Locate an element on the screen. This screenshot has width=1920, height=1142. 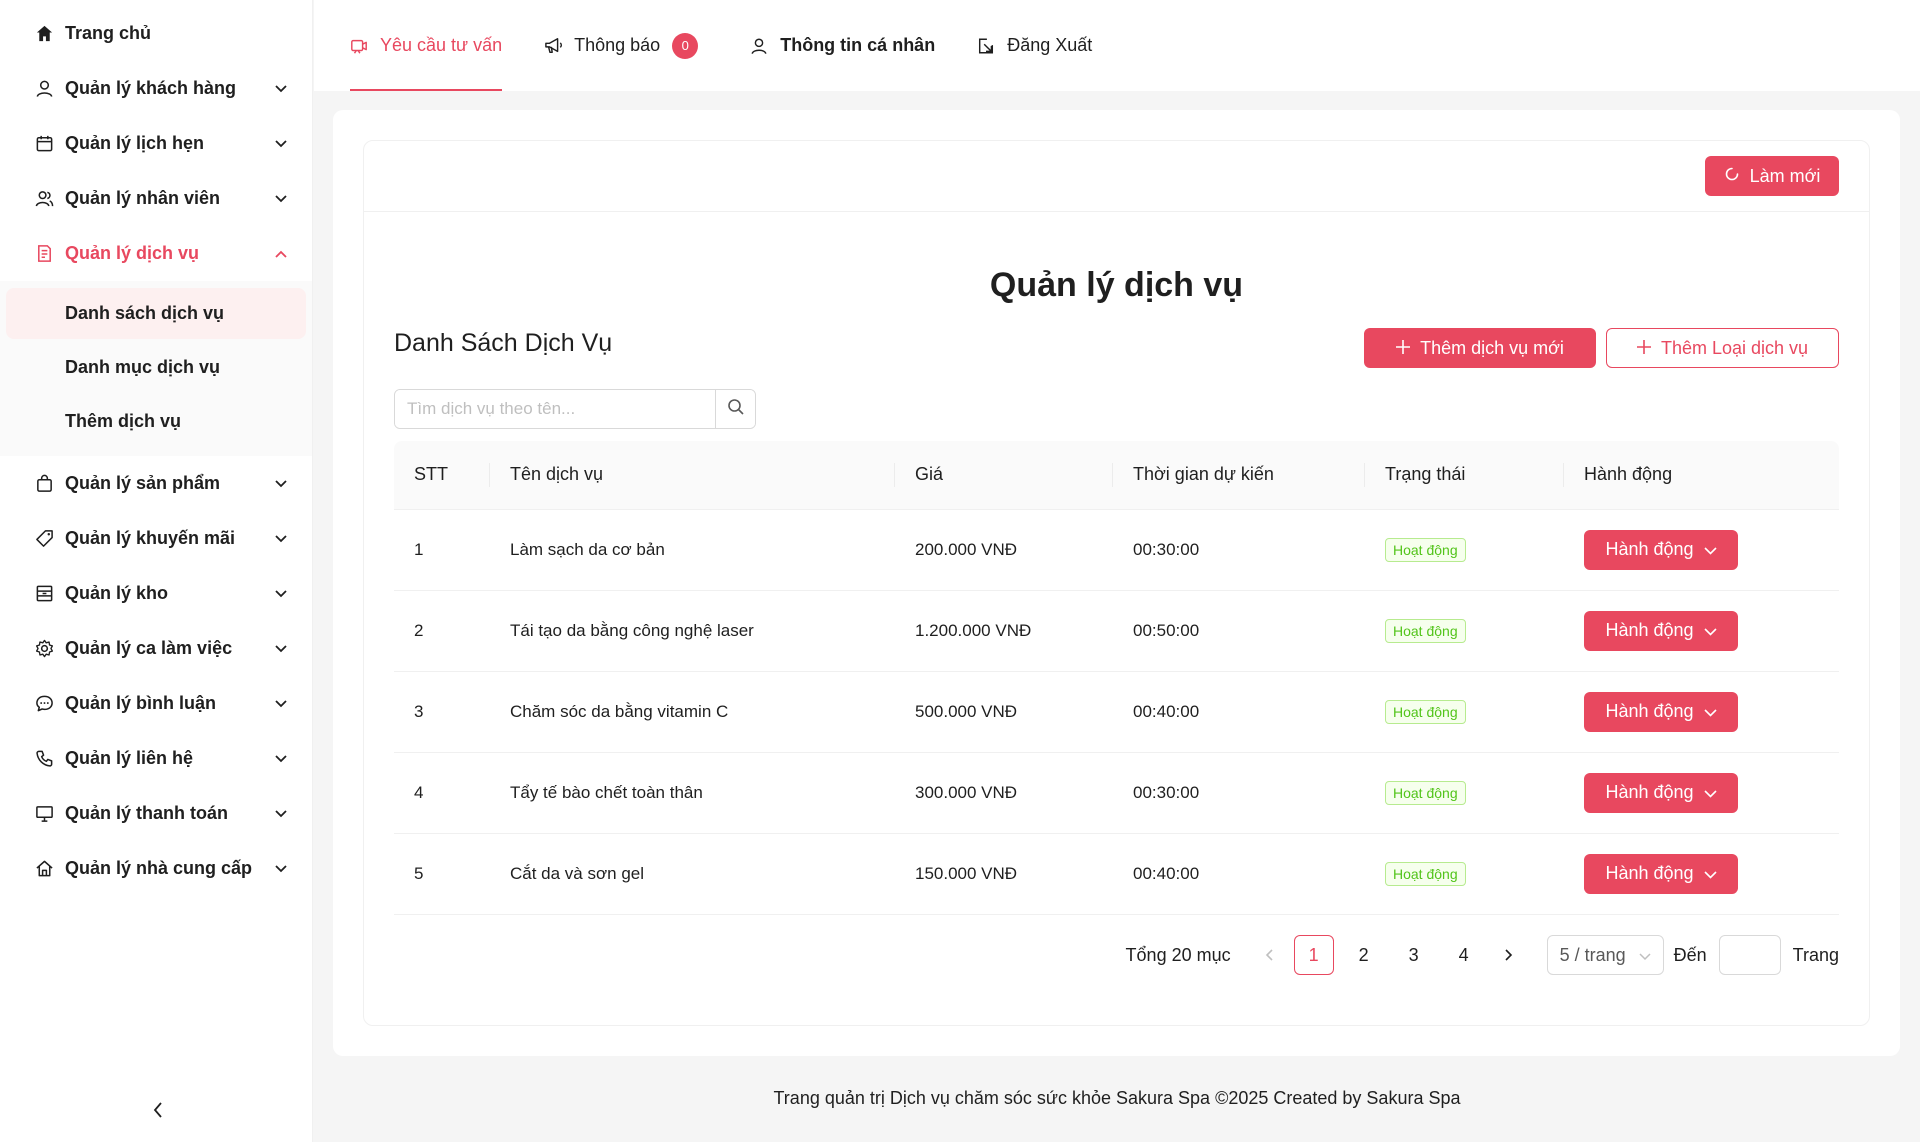
tab-notifications: Thông báo 0 is located at coordinates (621, 45).